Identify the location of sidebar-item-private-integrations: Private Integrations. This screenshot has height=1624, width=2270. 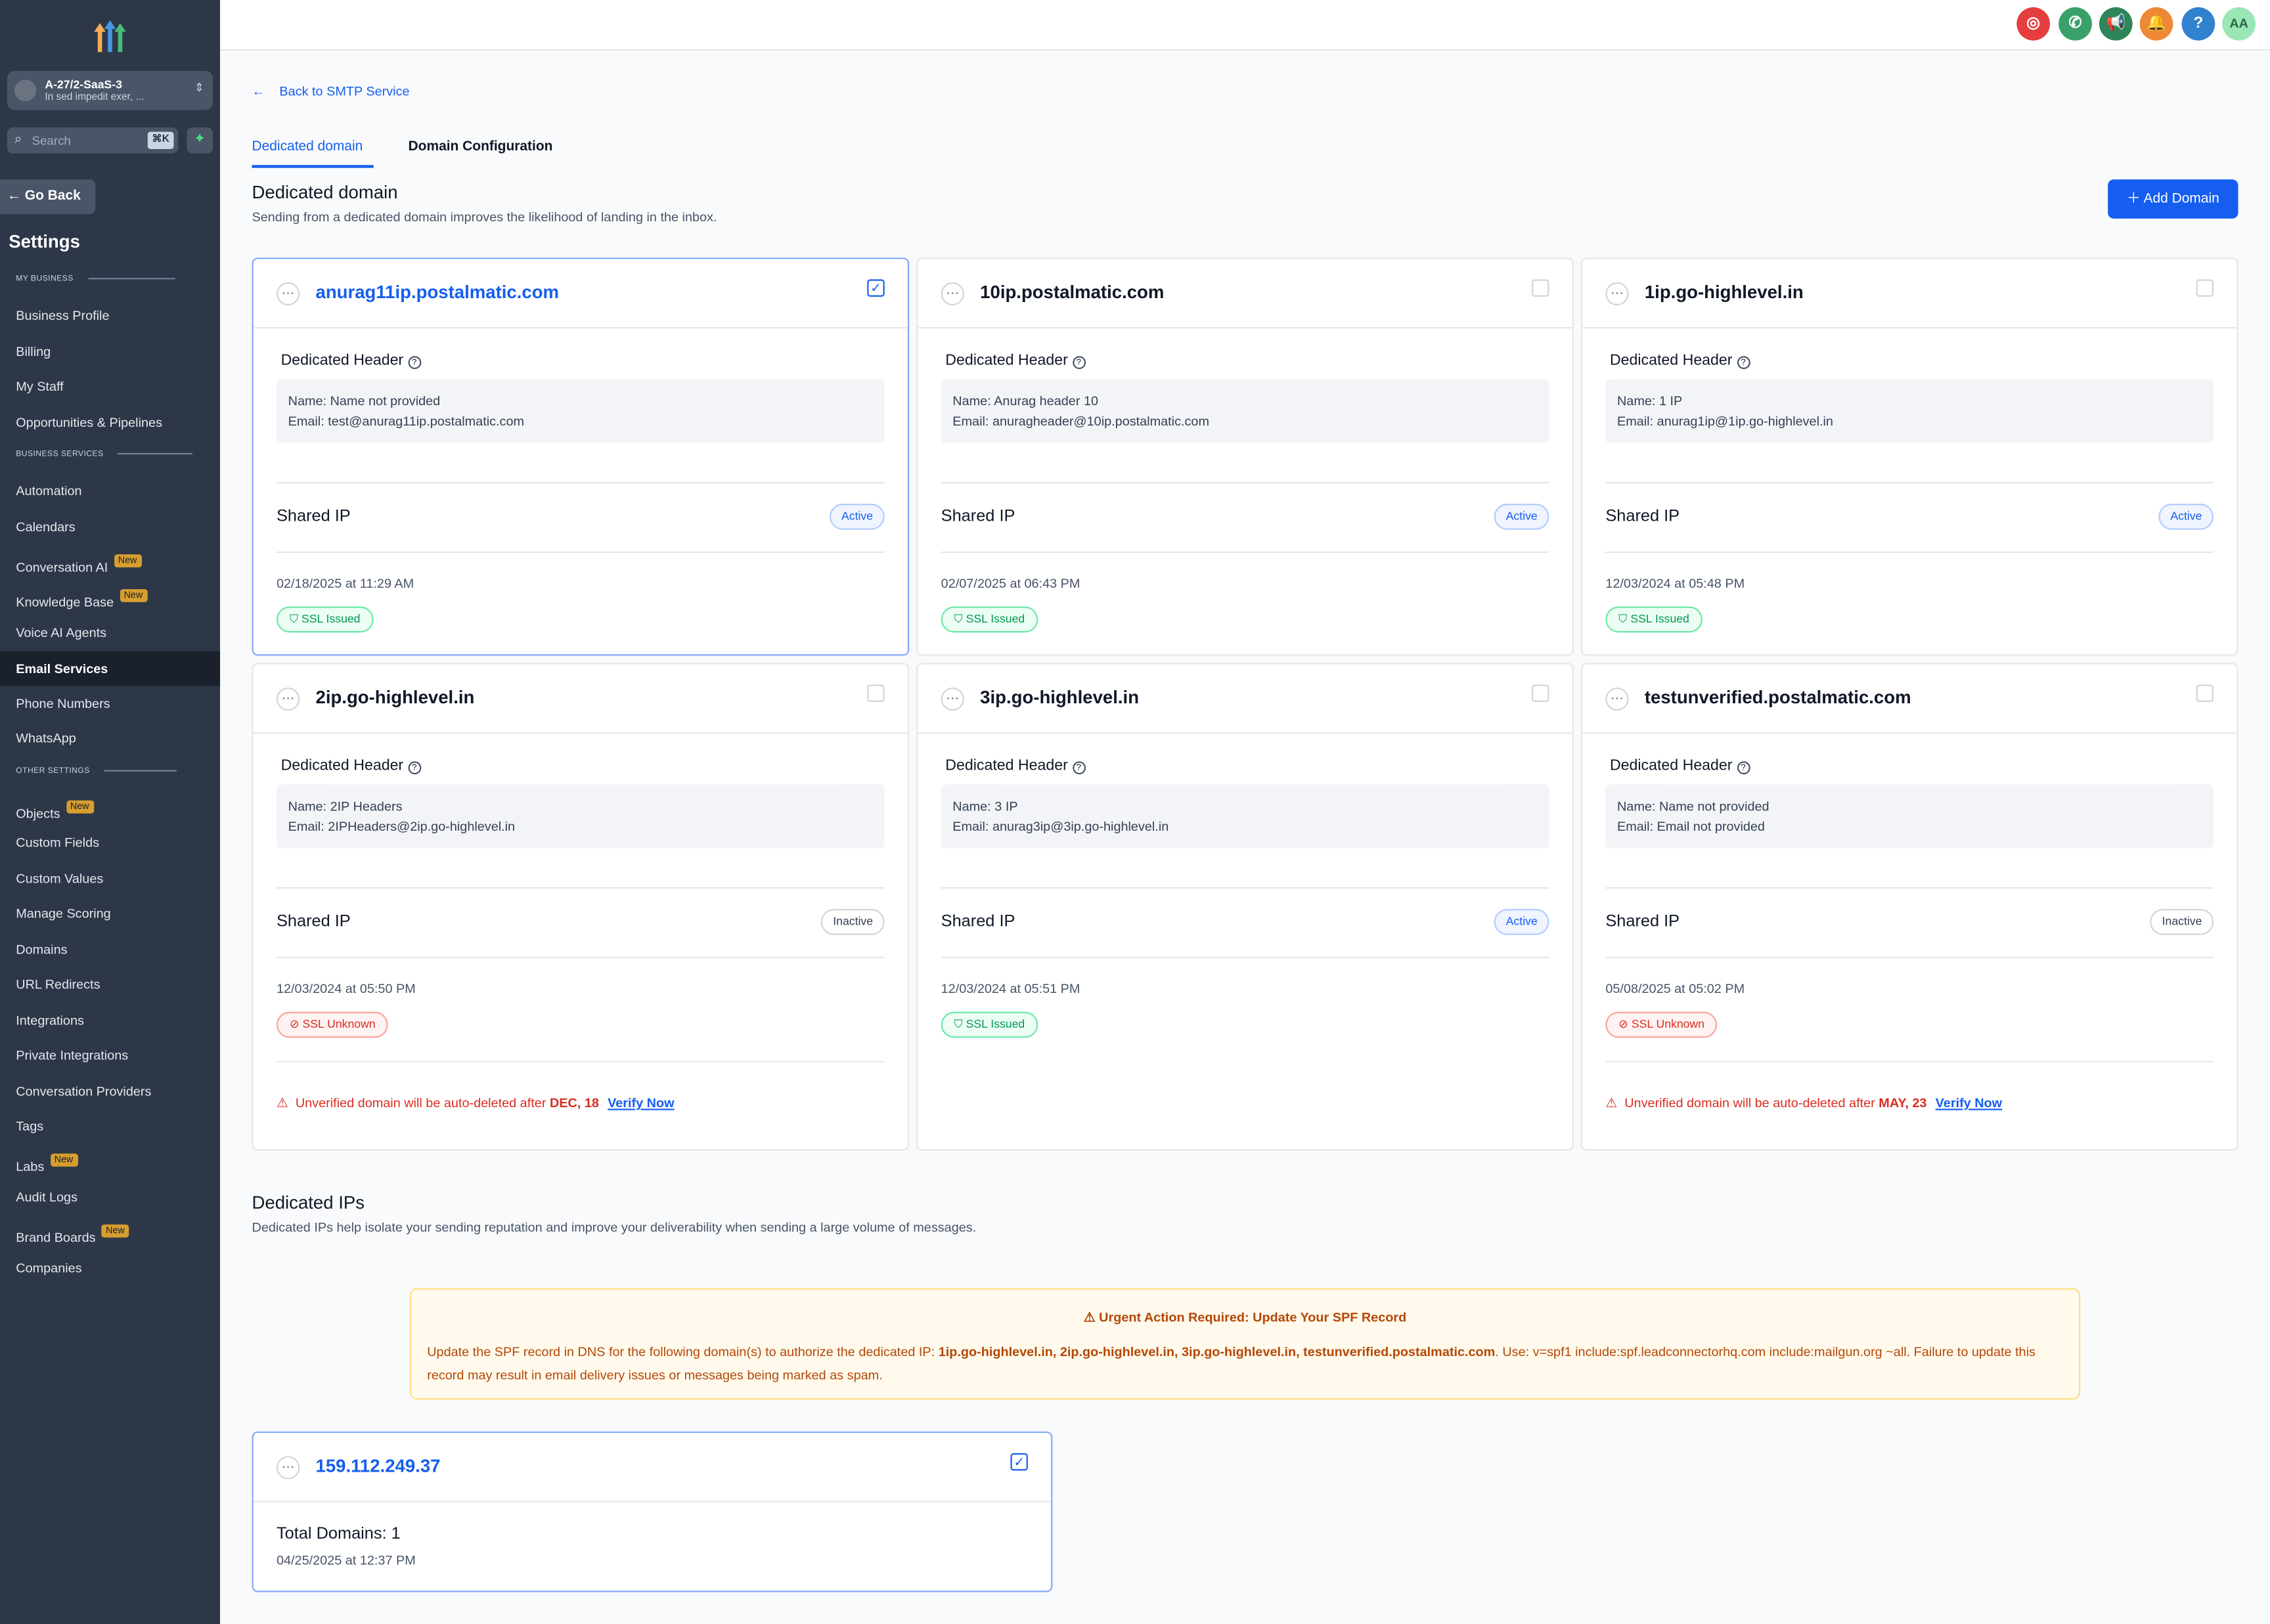
(72, 1055).